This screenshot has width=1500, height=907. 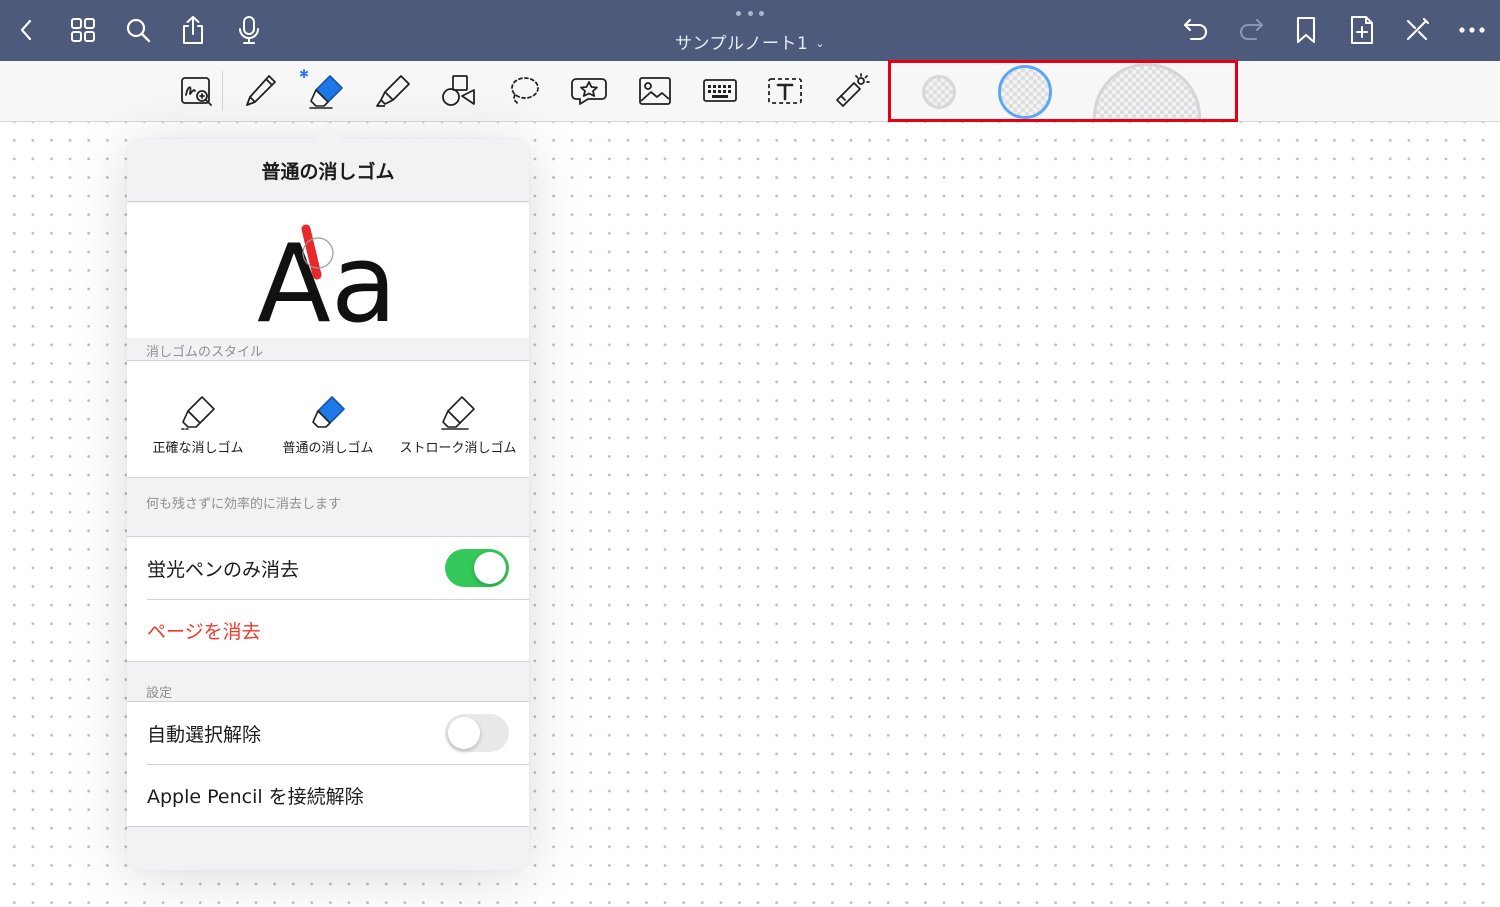 I want to click on search-icon, so click(x=138, y=30).